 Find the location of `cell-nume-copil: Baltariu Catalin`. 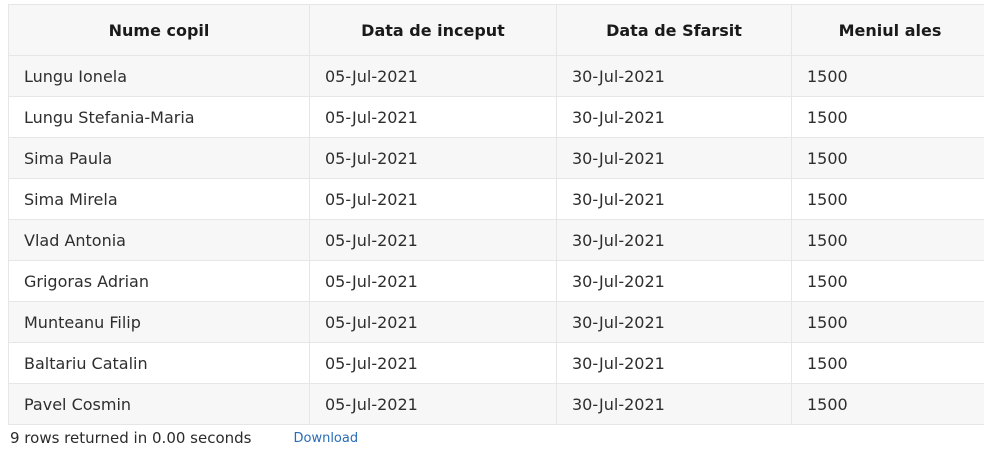

cell-nume-copil: Baltariu Catalin is located at coordinates (159, 363).